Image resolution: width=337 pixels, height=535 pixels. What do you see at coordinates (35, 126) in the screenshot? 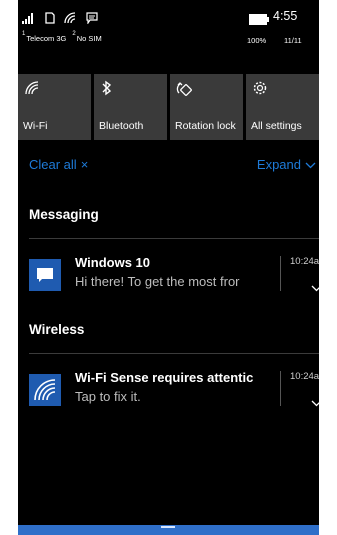
I see `quick-action-label: Wi-Fi` at bounding box center [35, 126].